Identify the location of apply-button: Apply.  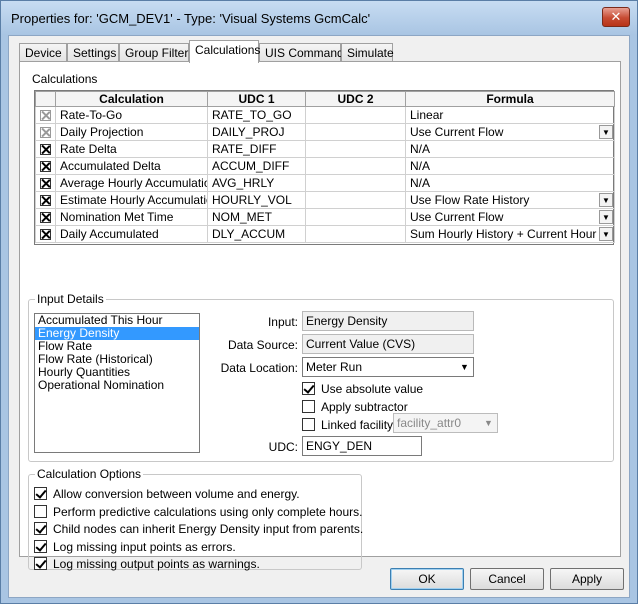
(587, 579).